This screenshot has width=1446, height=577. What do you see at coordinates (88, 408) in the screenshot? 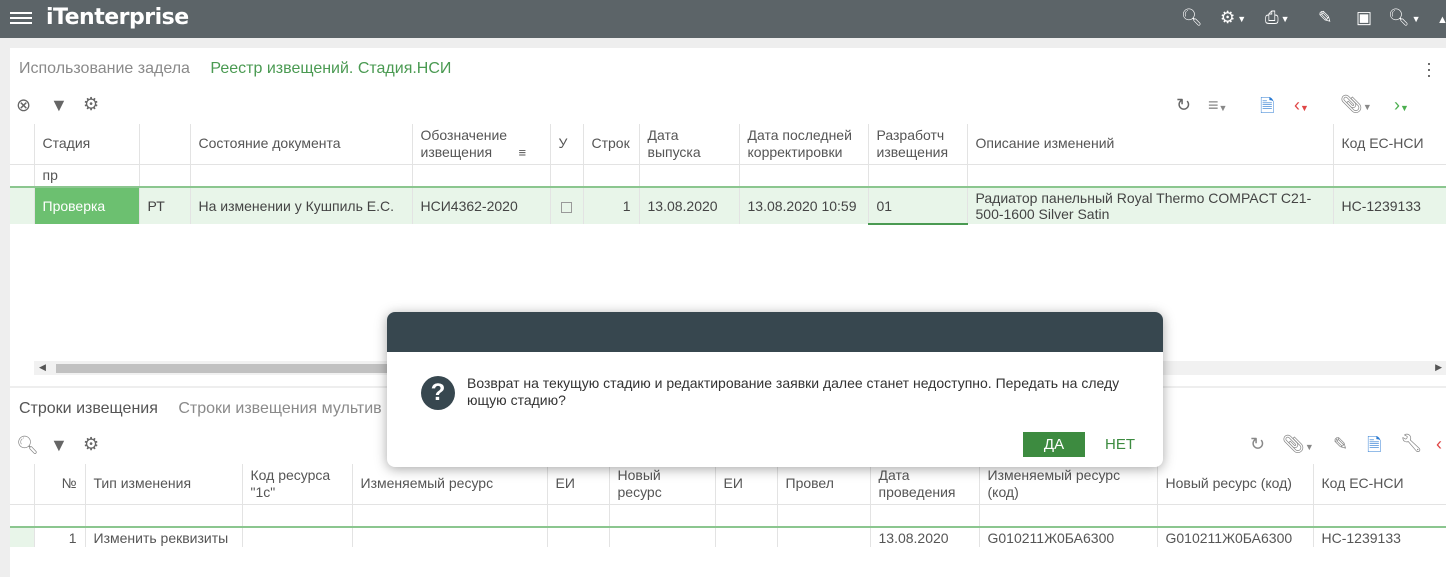
I see `tab-notice-lines: Строки извещения` at bounding box center [88, 408].